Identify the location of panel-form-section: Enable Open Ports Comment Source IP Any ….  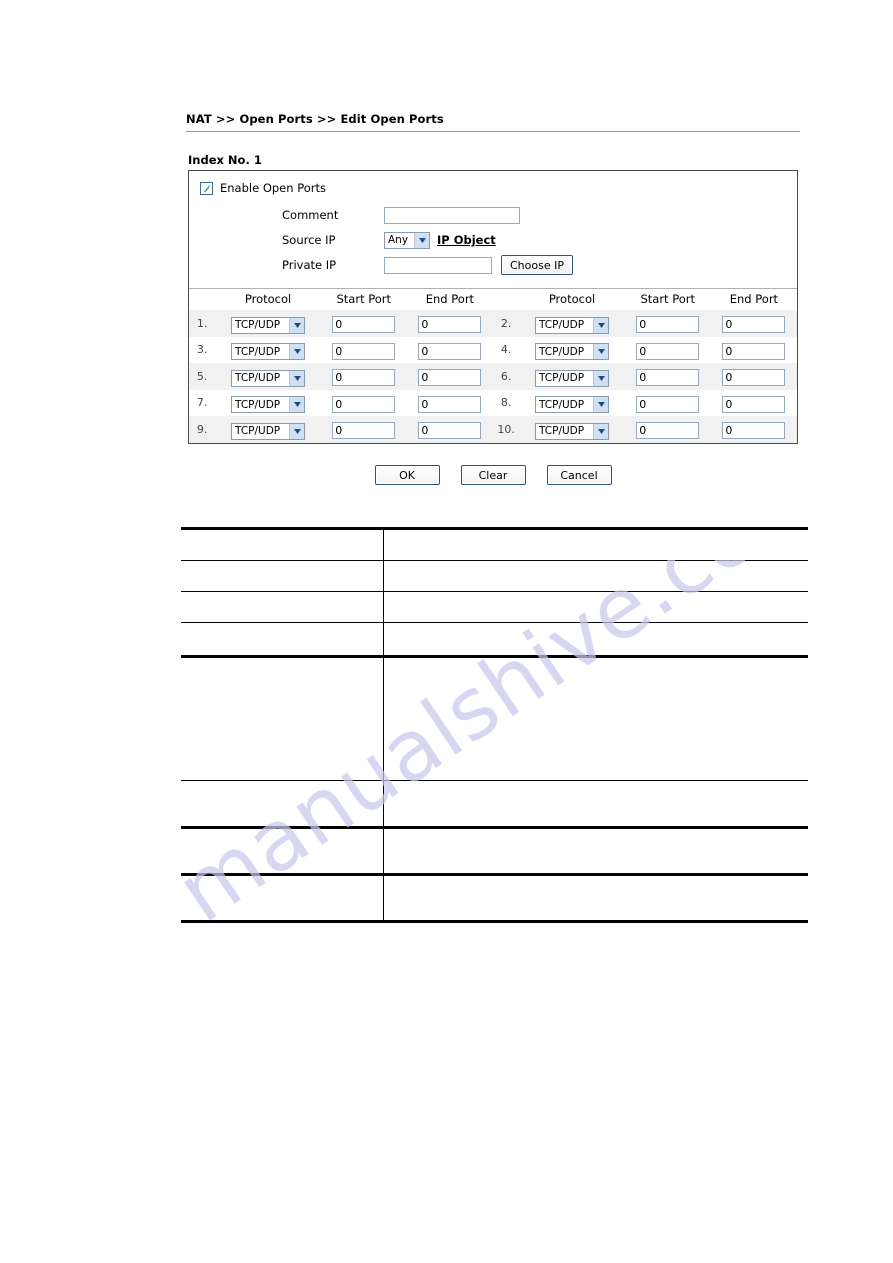
(493, 230).